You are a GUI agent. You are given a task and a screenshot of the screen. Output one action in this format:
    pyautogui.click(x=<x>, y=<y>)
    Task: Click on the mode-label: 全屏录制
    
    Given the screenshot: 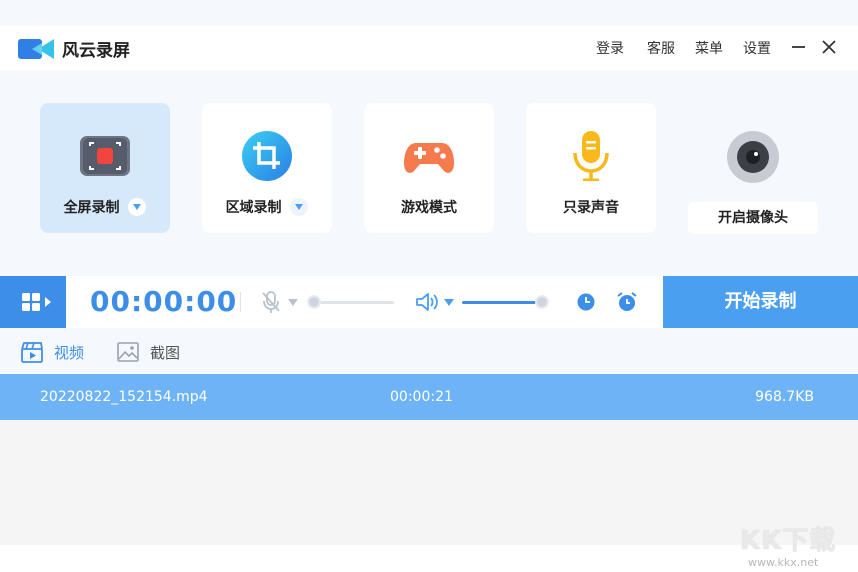 What is the action you would take?
    pyautogui.click(x=91, y=208)
    